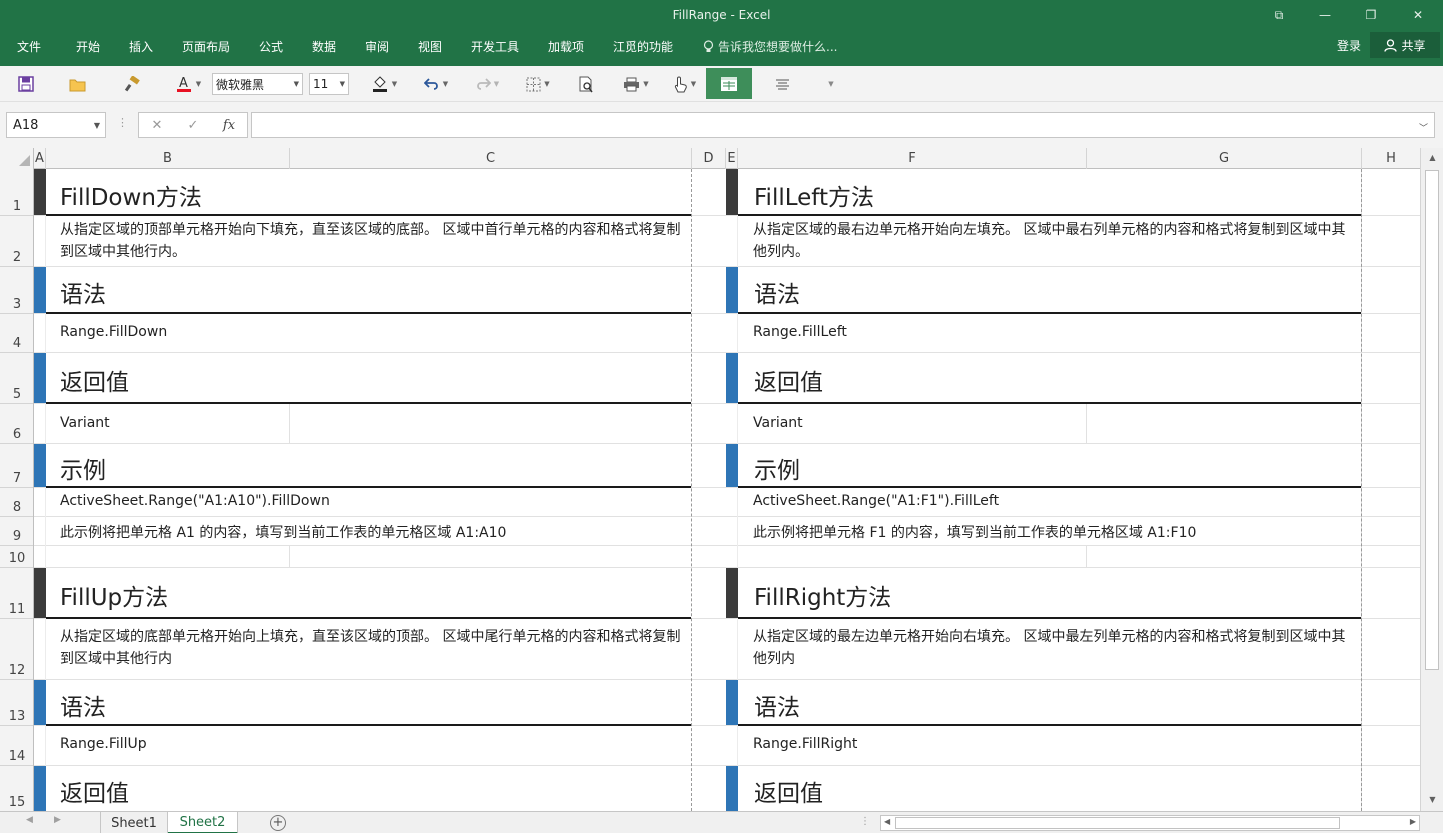  Describe the element at coordinates (732, 158) in the screenshot. I see `column-header-e: E` at that location.